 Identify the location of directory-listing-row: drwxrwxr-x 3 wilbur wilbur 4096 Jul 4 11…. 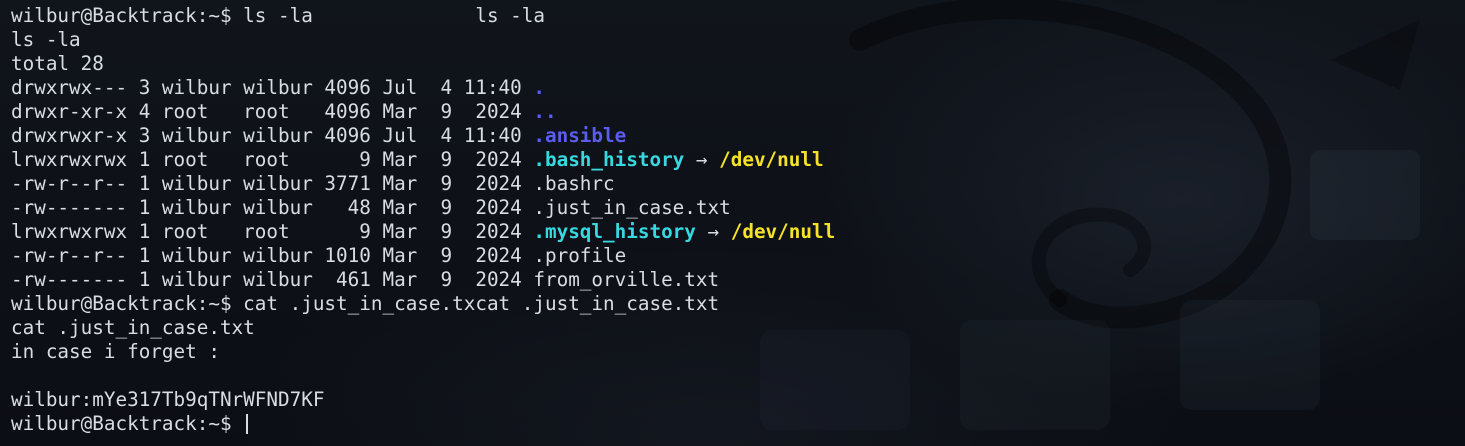
(731, 136).